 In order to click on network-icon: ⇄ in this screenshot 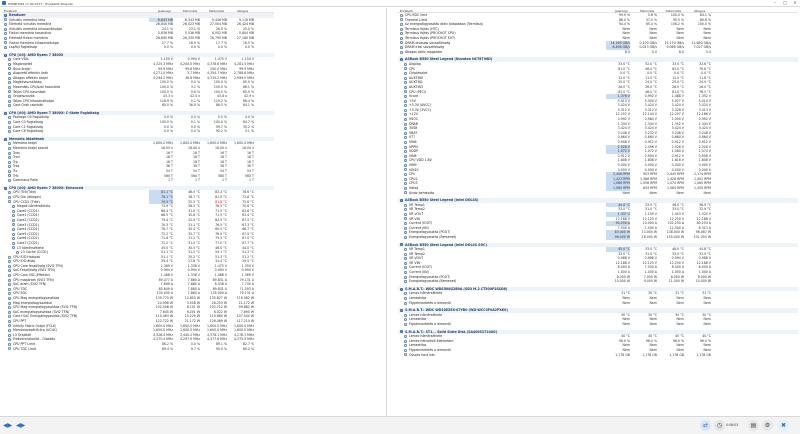, I will do `click(705, 425)`.